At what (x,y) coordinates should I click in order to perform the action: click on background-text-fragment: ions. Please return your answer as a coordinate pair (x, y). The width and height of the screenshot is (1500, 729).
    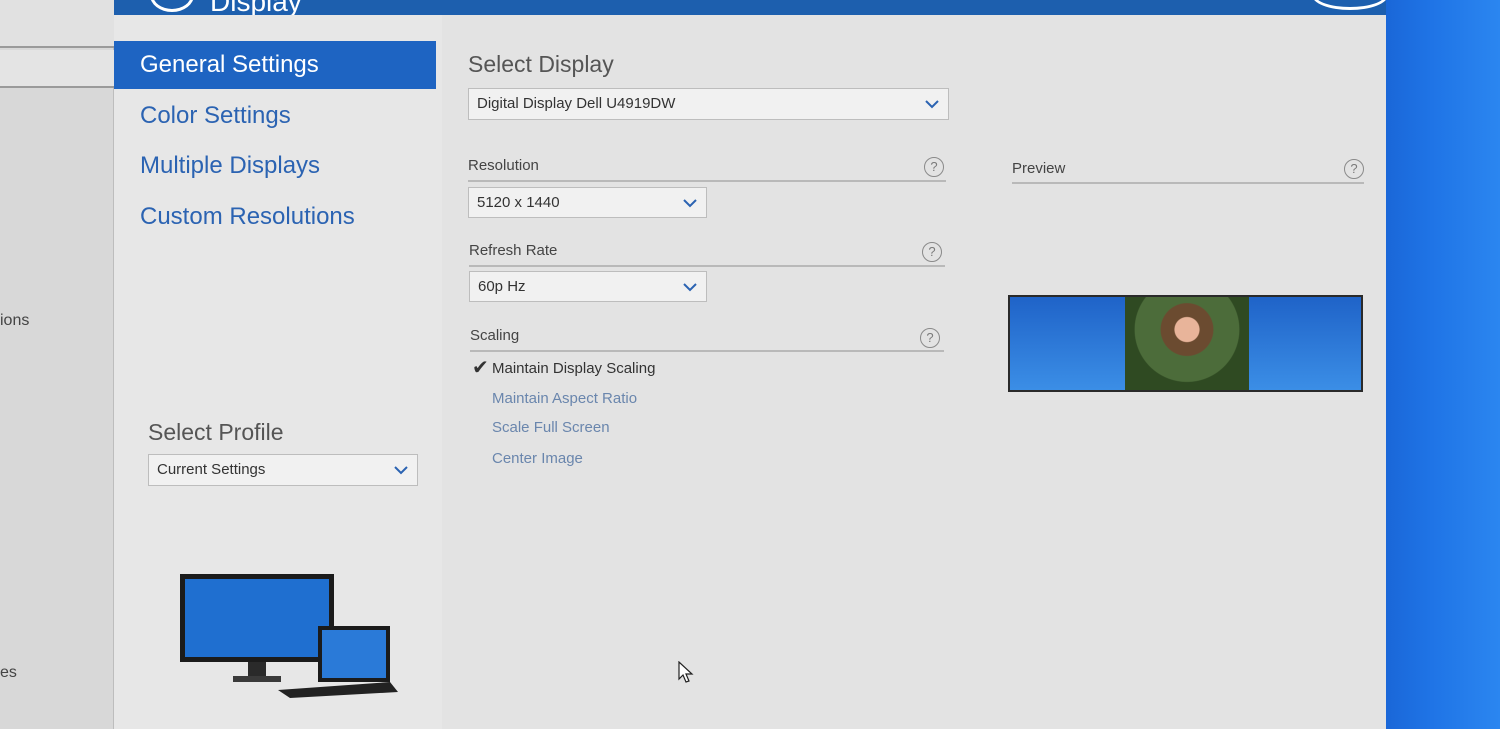
    Looking at the image, I should click on (15, 320).